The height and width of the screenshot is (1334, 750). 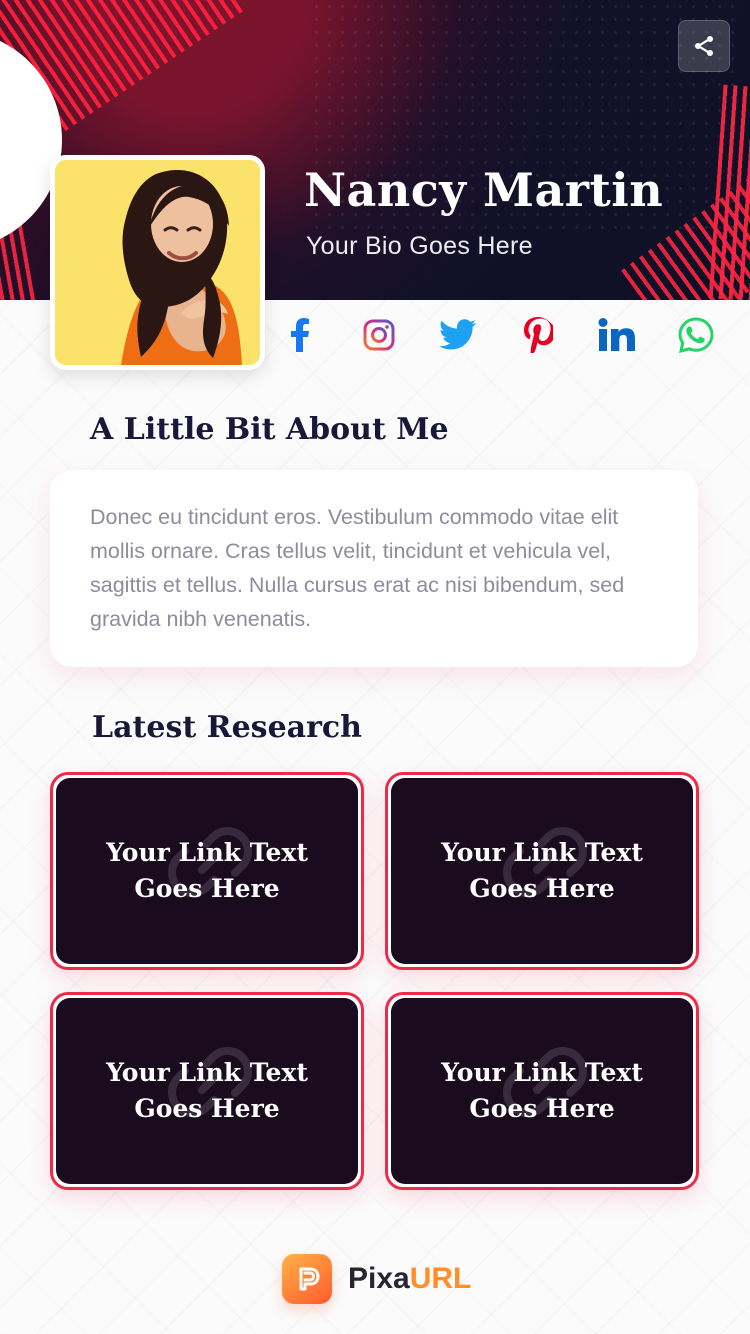 I want to click on research-link-card-3: Your Link Text Goes Here, so click(x=207, y=1091).